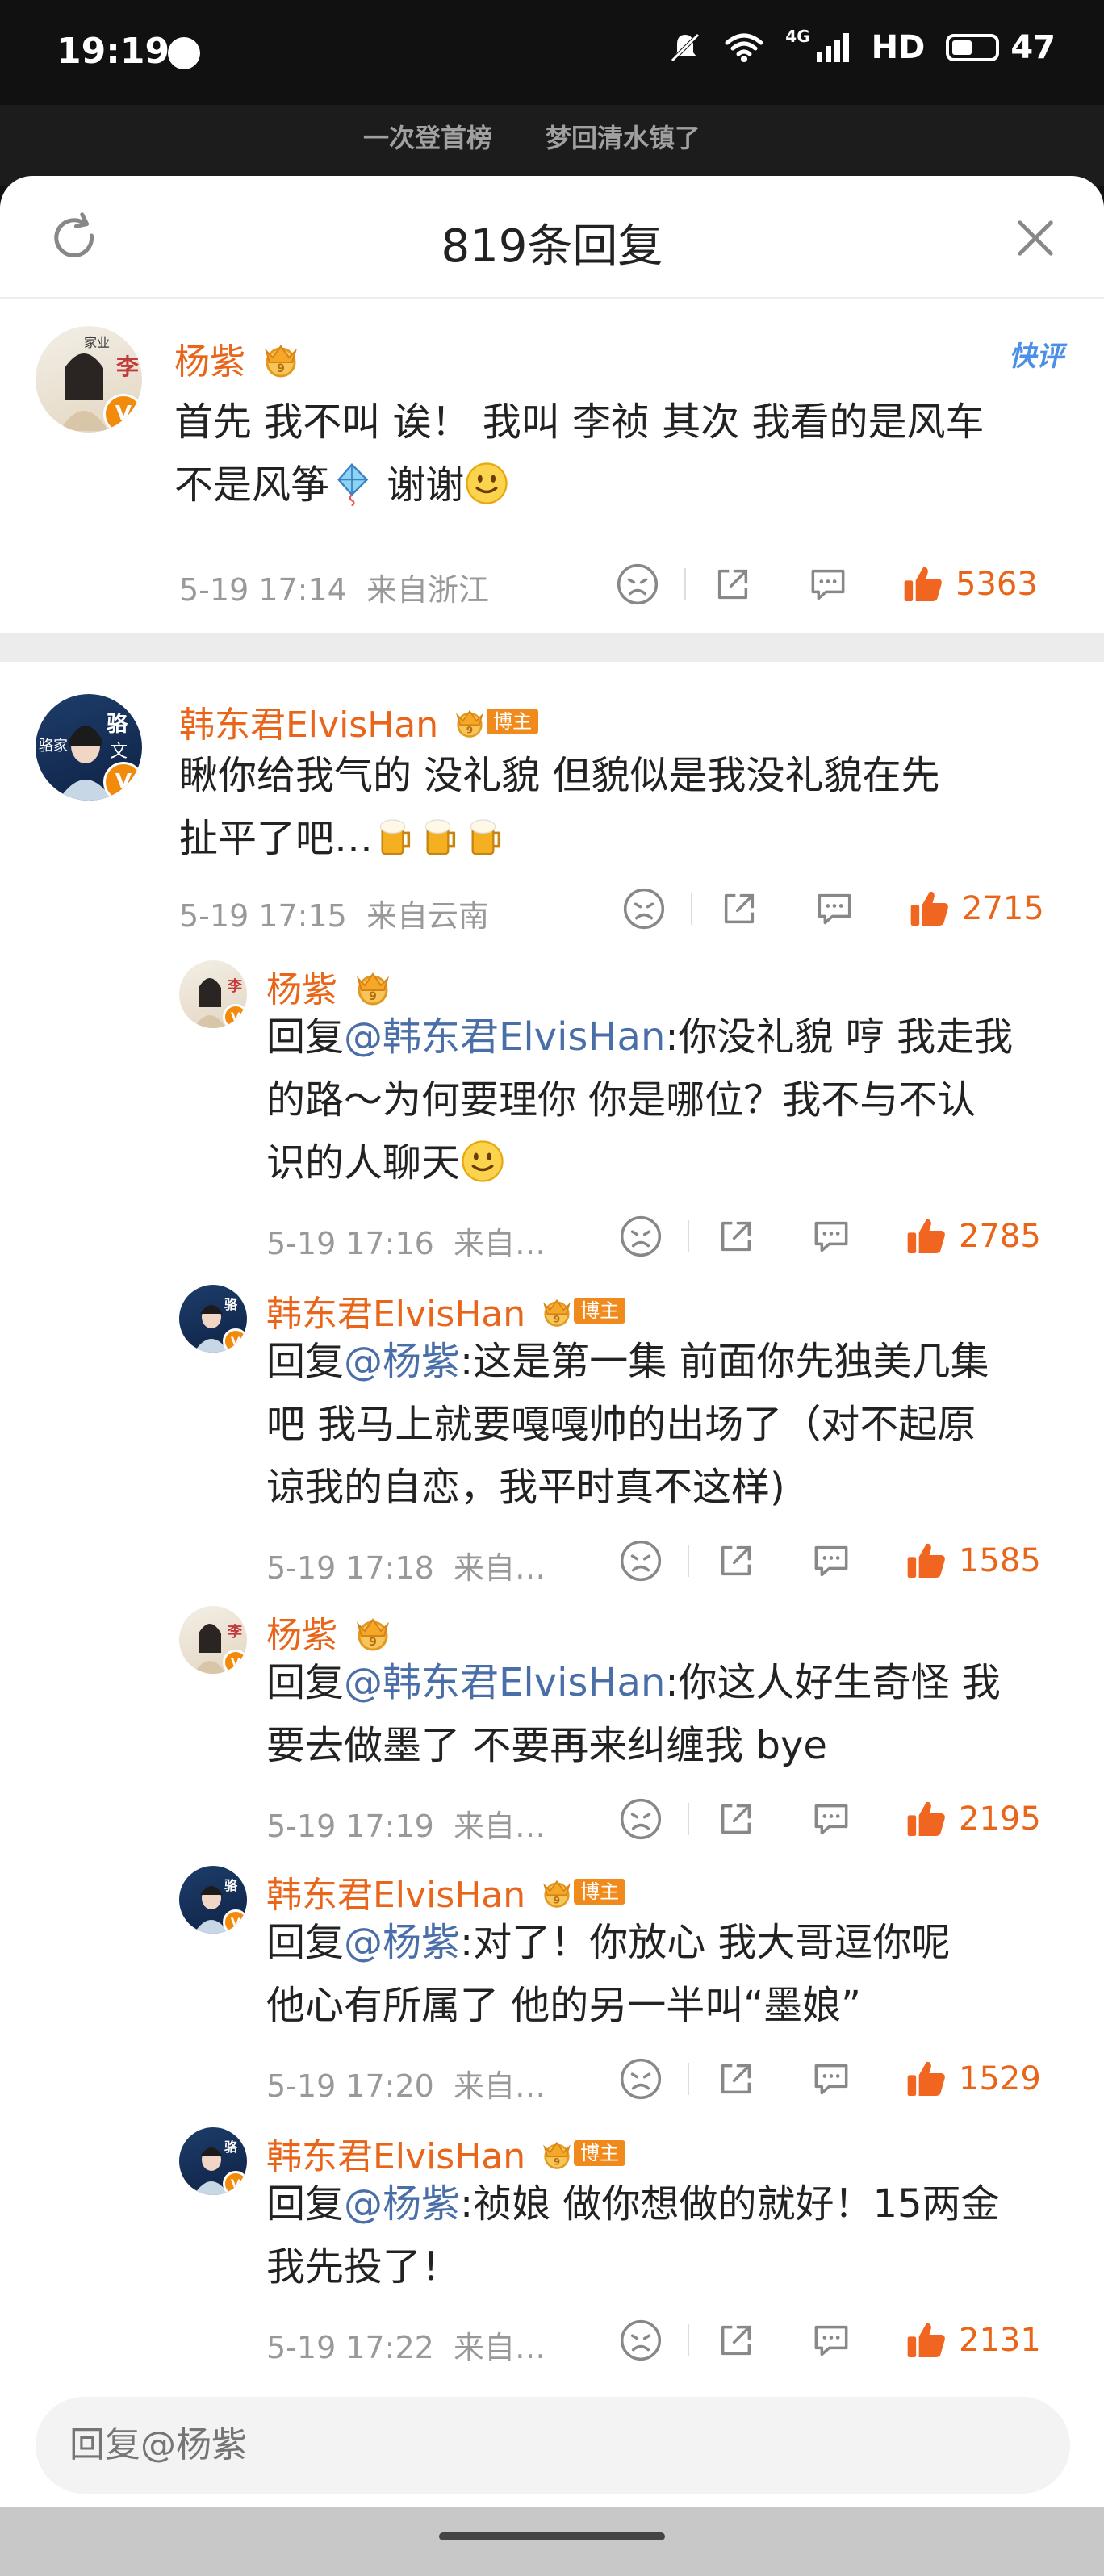 Image resolution: width=1104 pixels, height=2576 pixels. I want to click on home-indicator, so click(552, 2536).